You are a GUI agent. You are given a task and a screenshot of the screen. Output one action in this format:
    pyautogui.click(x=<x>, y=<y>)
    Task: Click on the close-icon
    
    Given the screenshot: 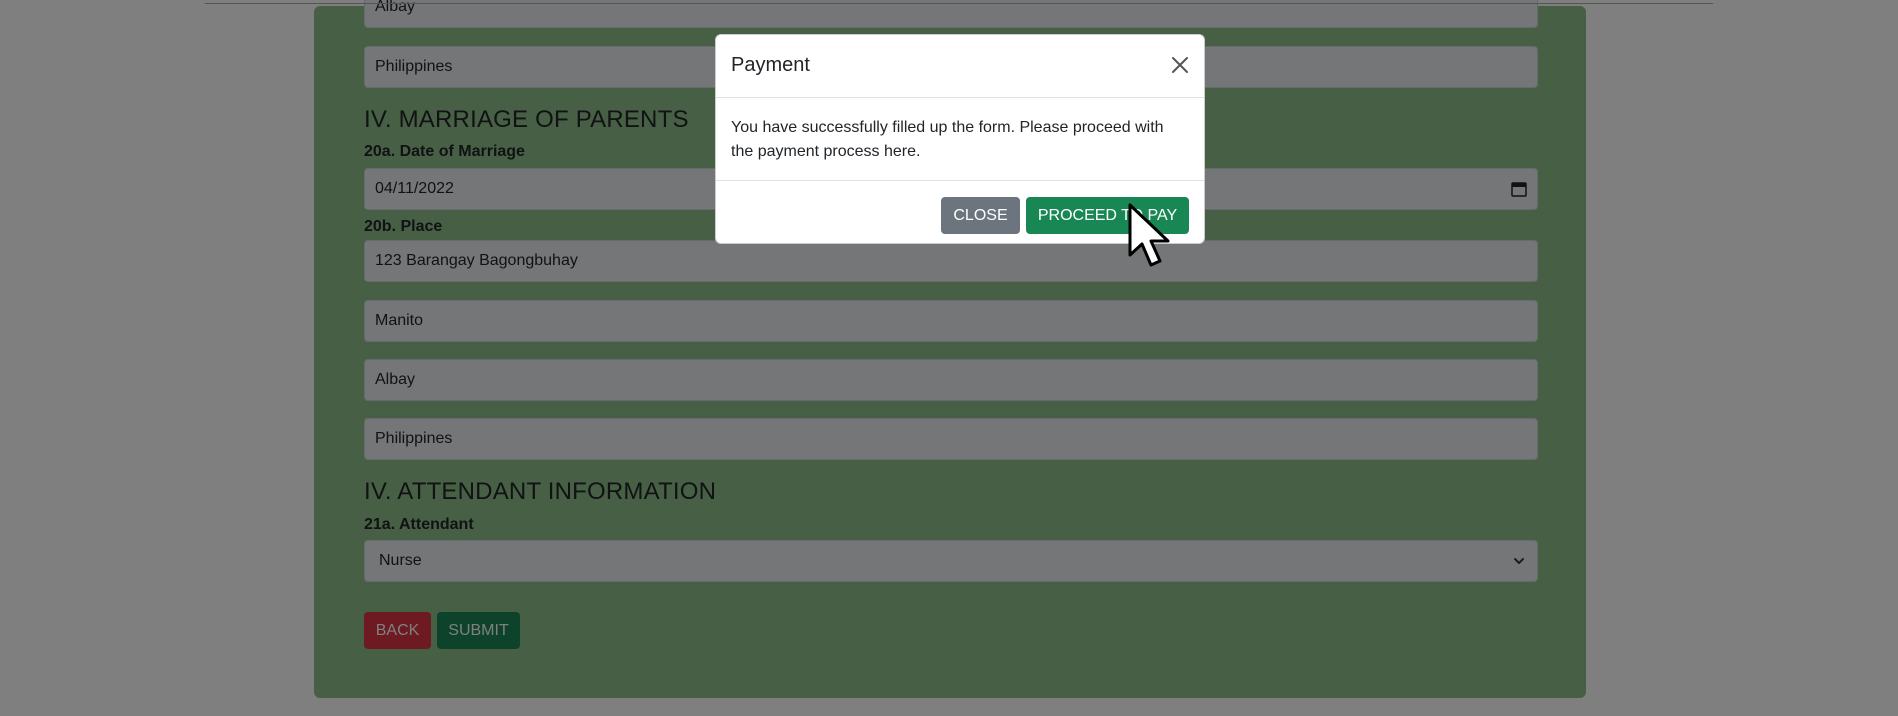 What is the action you would take?
    pyautogui.click(x=1180, y=65)
    